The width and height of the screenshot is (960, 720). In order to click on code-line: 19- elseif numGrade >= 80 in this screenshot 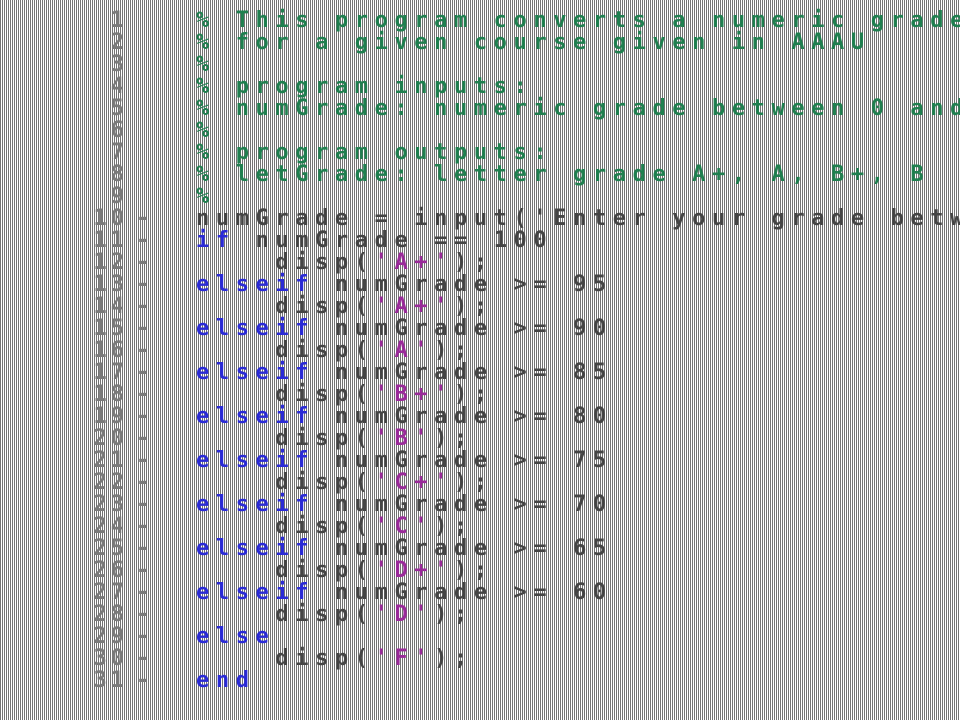, I will do `click(480, 417)`.